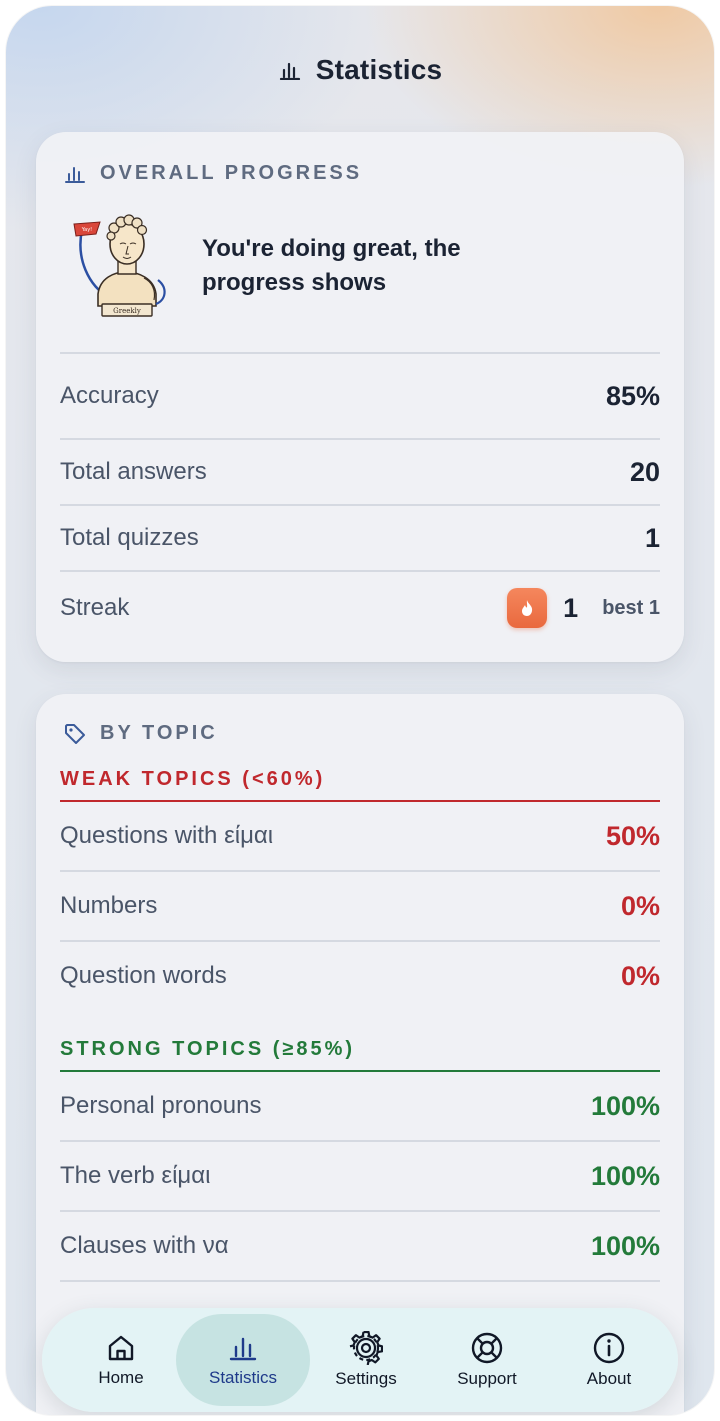 This screenshot has height=1421, width=720. Describe the element at coordinates (366, 1378) in the screenshot. I see `tab-label: Settings` at that location.